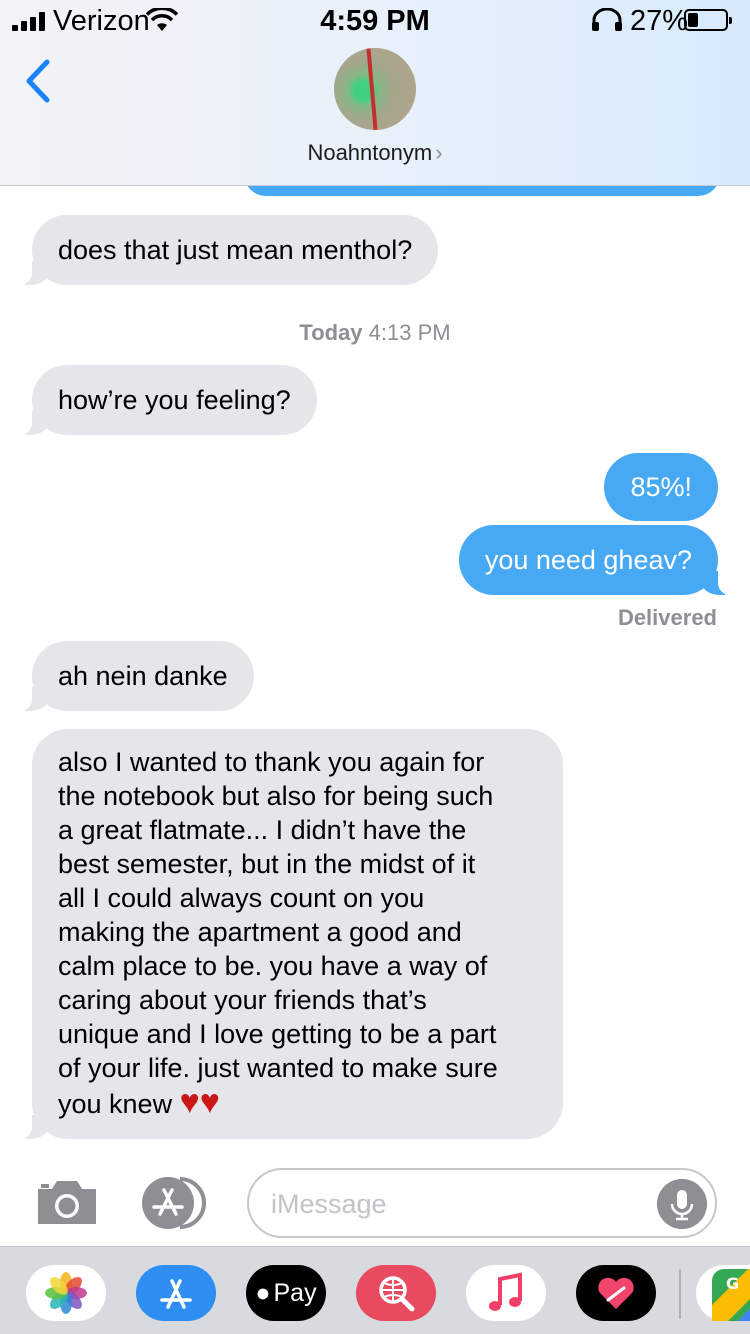 This screenshot has height=1334, width=750. Describe the element at coordinates (659, 21) in the screenshot. I see `battery-percent: 27%` at that location.